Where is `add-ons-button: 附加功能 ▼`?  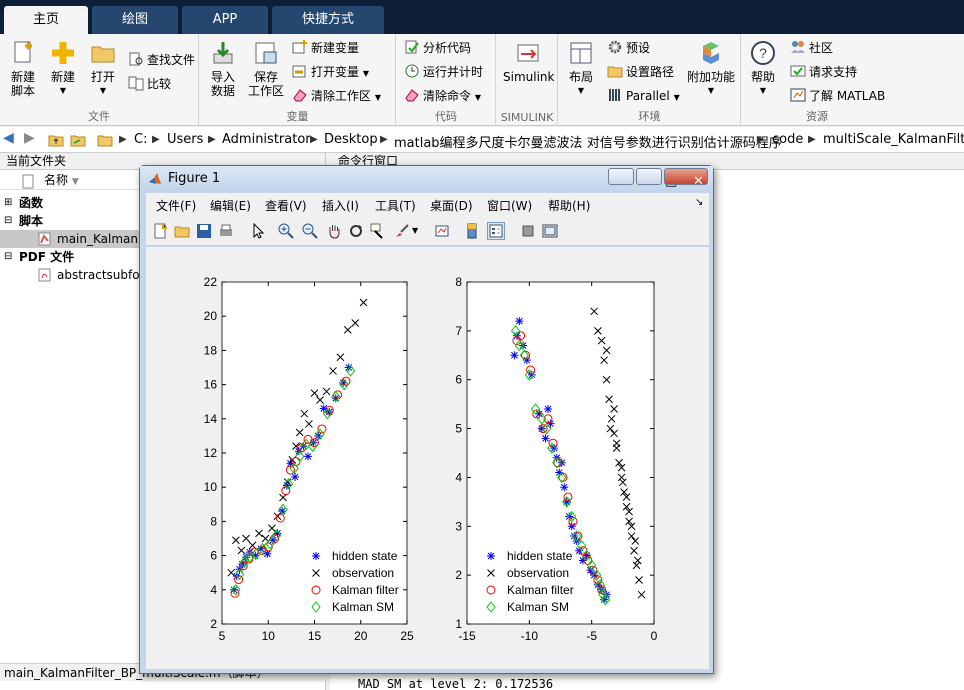 add-ons-button: 附加功能 ▼ is located at coordinates (711, 69).